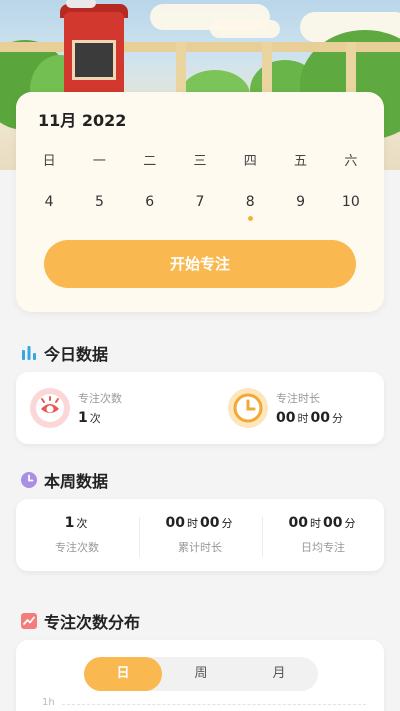 The height and width of the screenshot is (711, 400). What do you see at coordinates (49, 202) in the screenshot?
I see `date-cell: 4` at bounding box center [49, 202].